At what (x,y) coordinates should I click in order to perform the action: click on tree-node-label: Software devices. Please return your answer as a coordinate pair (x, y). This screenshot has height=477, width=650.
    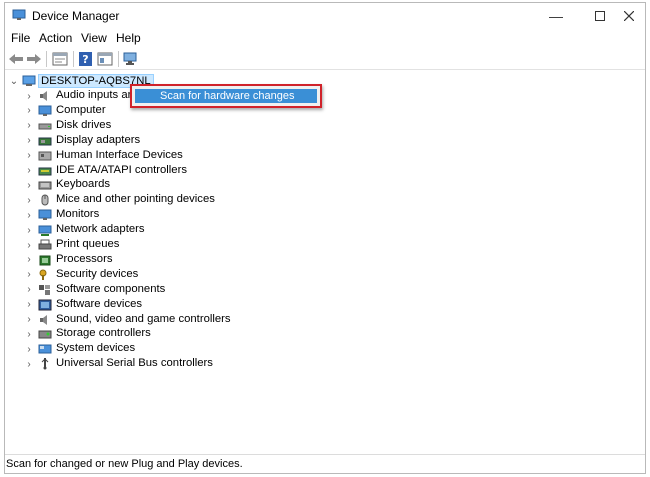
    Looking at the image, I should click on (99, 303).